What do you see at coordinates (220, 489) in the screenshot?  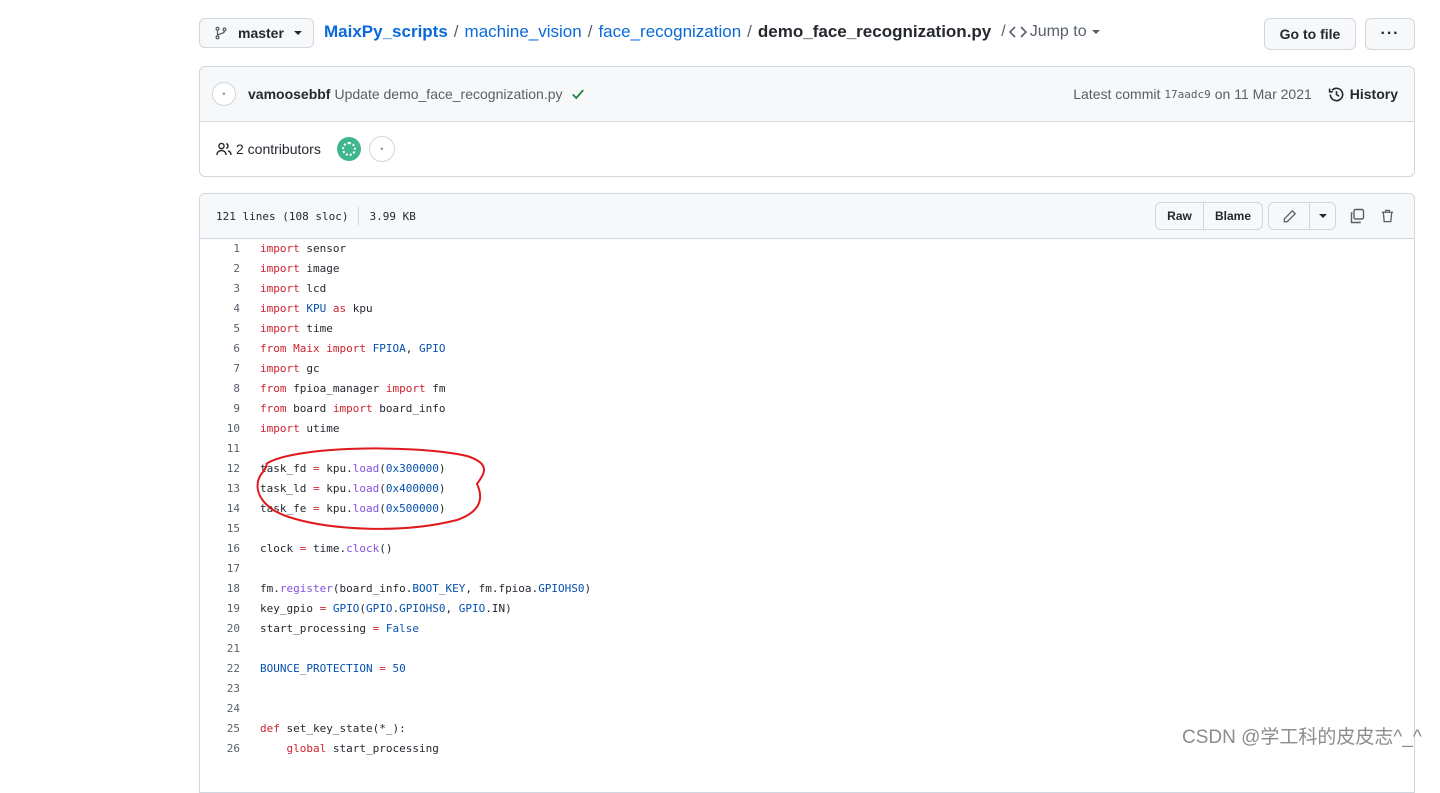 I see `line-number: 13` at bounding box center [220, 489].